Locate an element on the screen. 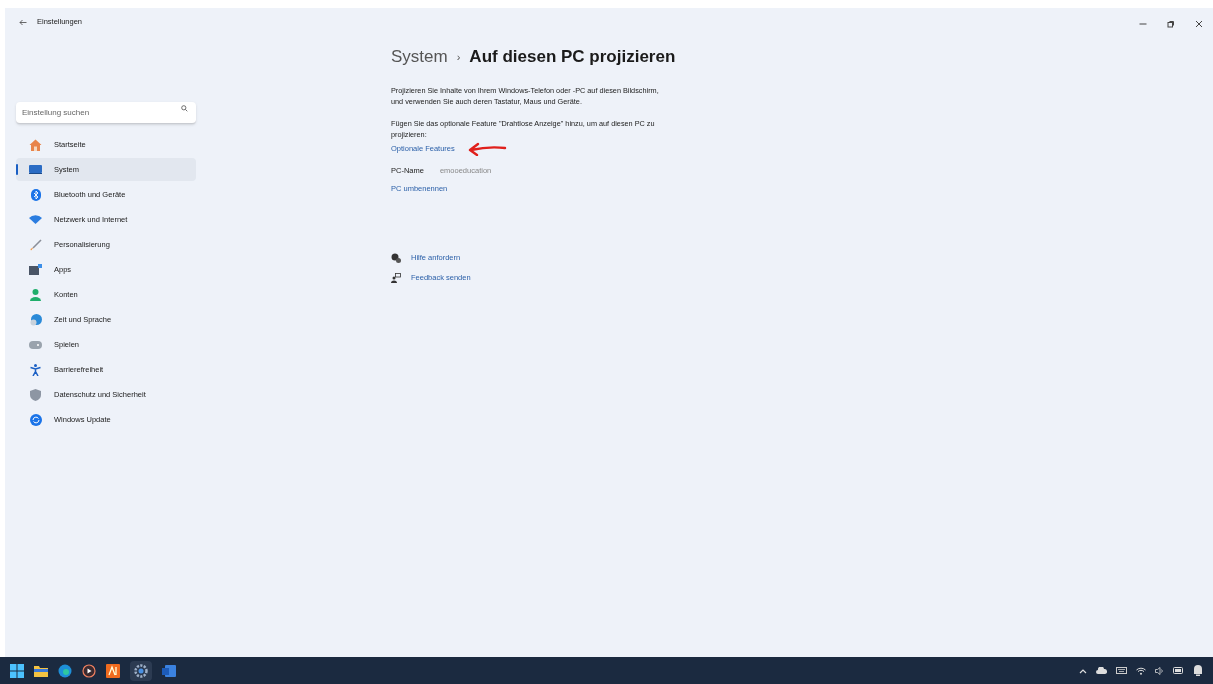 The image size is (1213, 684). shield-icon is located at coordinates (35, 394).